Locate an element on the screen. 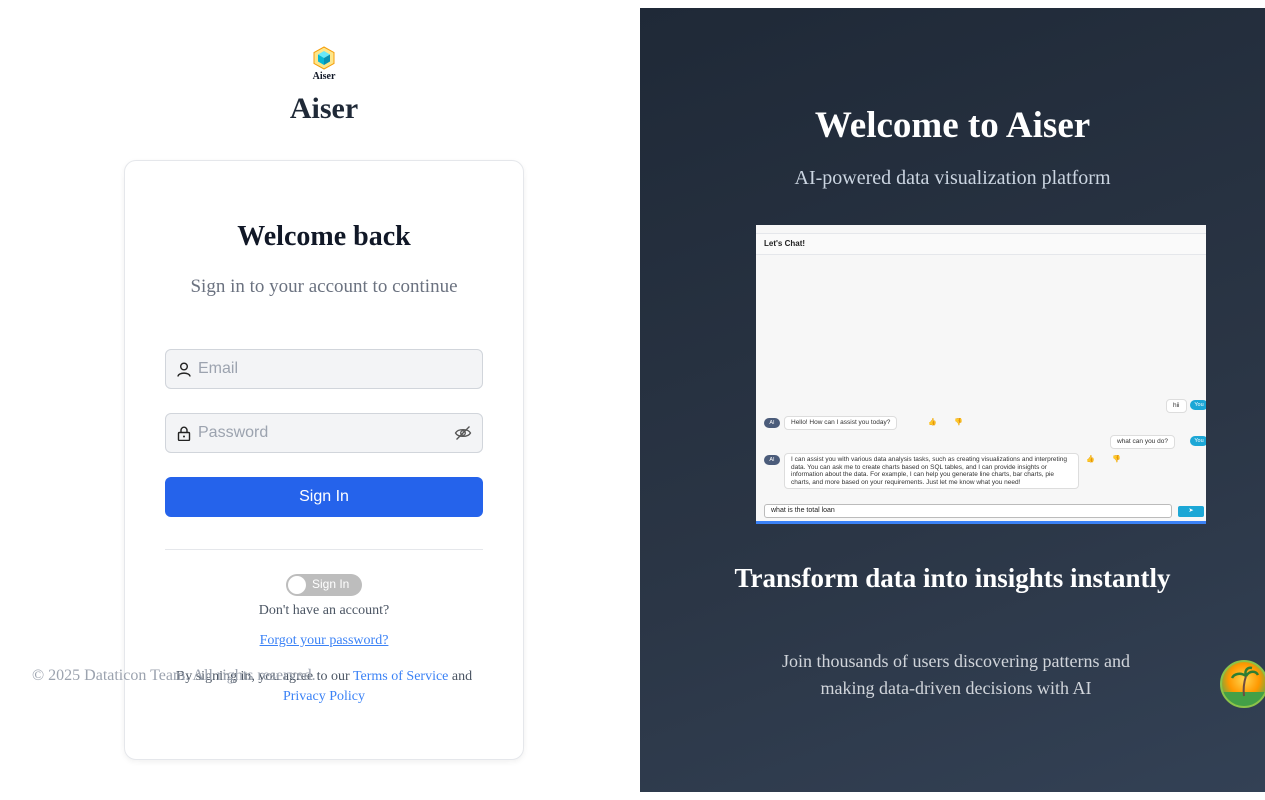 The height and width of the screenshot is (800, 1265). password-field is located at coordinates (324, 433).